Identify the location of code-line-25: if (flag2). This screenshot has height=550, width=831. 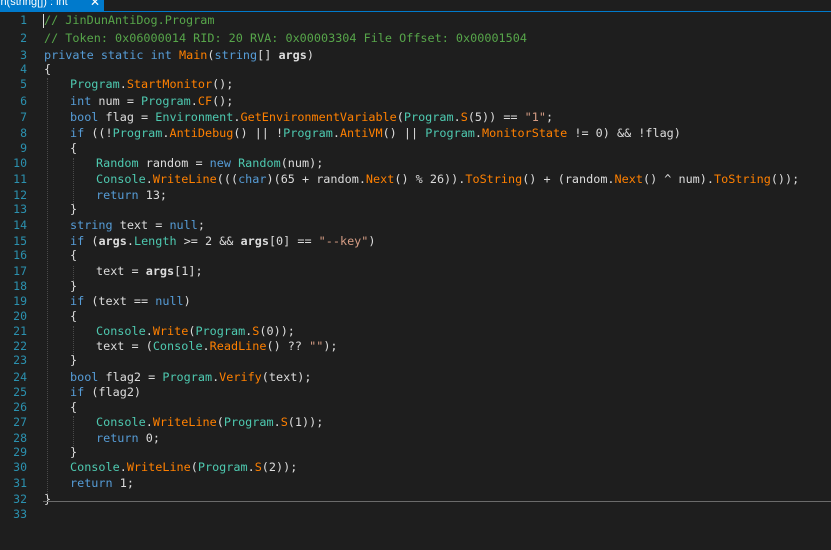
(105, 392).